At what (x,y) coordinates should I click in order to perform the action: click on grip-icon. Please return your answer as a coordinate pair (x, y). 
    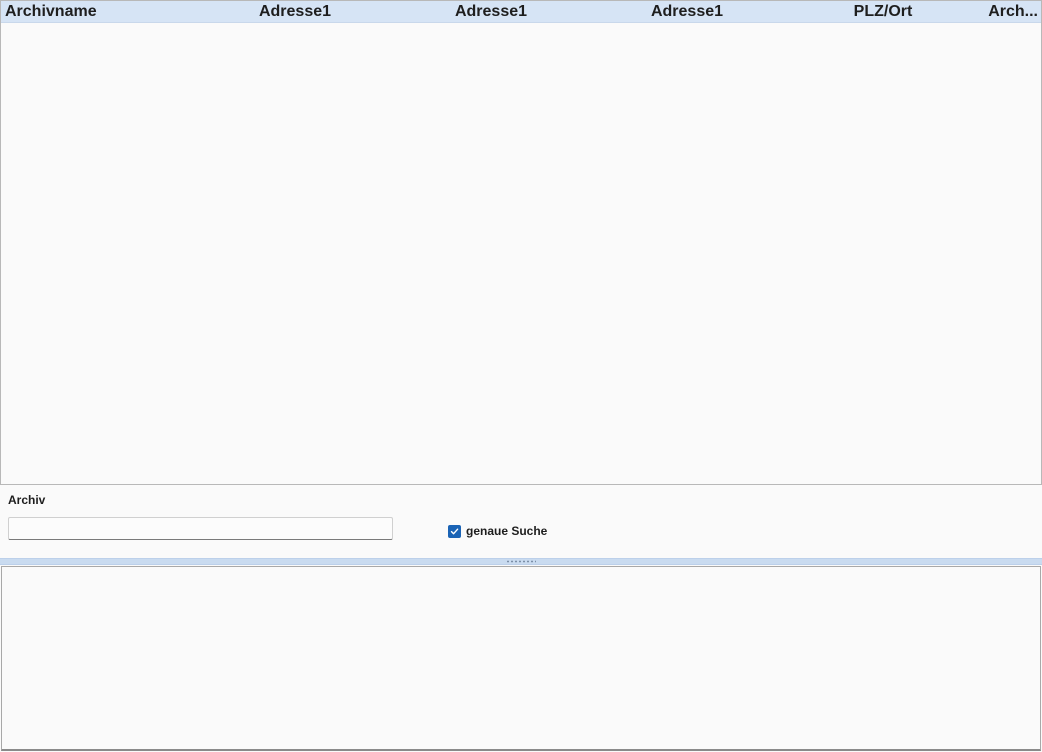
    Looking at the image, I should click on (521, 561).